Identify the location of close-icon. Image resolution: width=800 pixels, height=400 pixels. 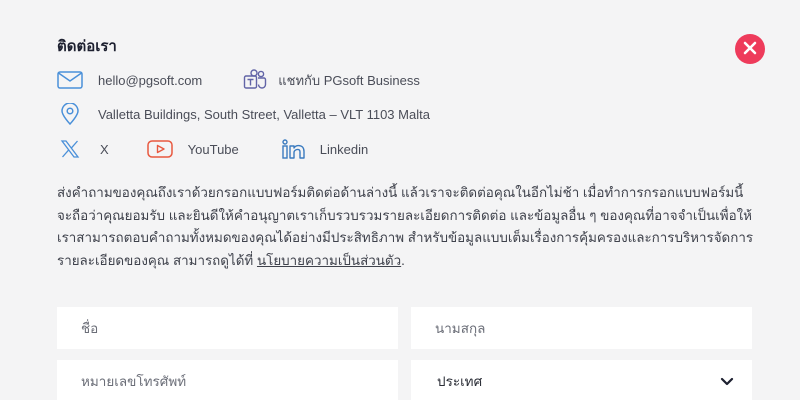
(750, 49).